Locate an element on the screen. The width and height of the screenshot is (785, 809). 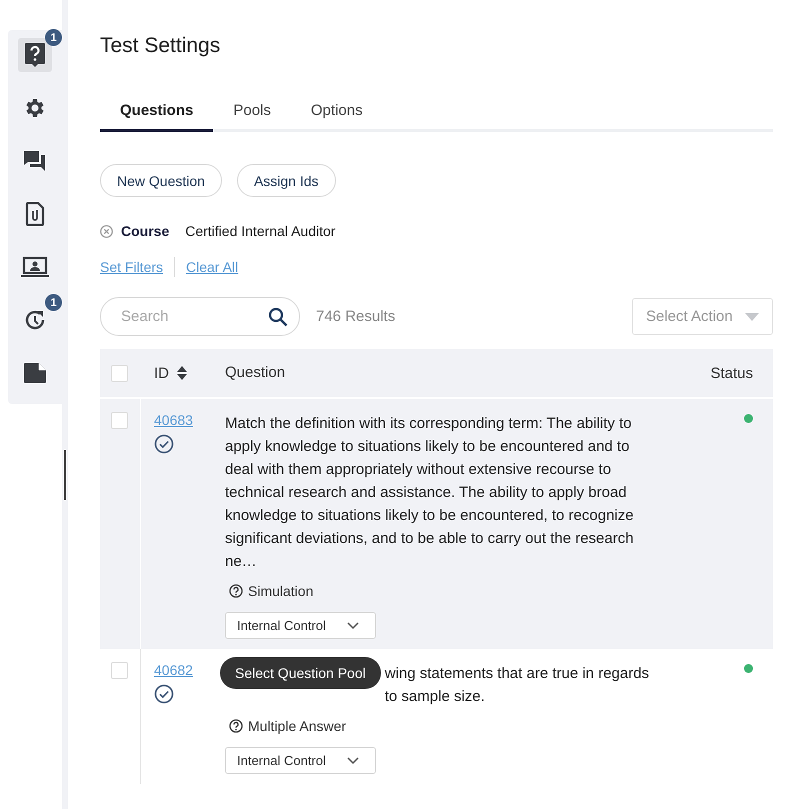
question-type: Simulation is located at coordinates (281, 591).